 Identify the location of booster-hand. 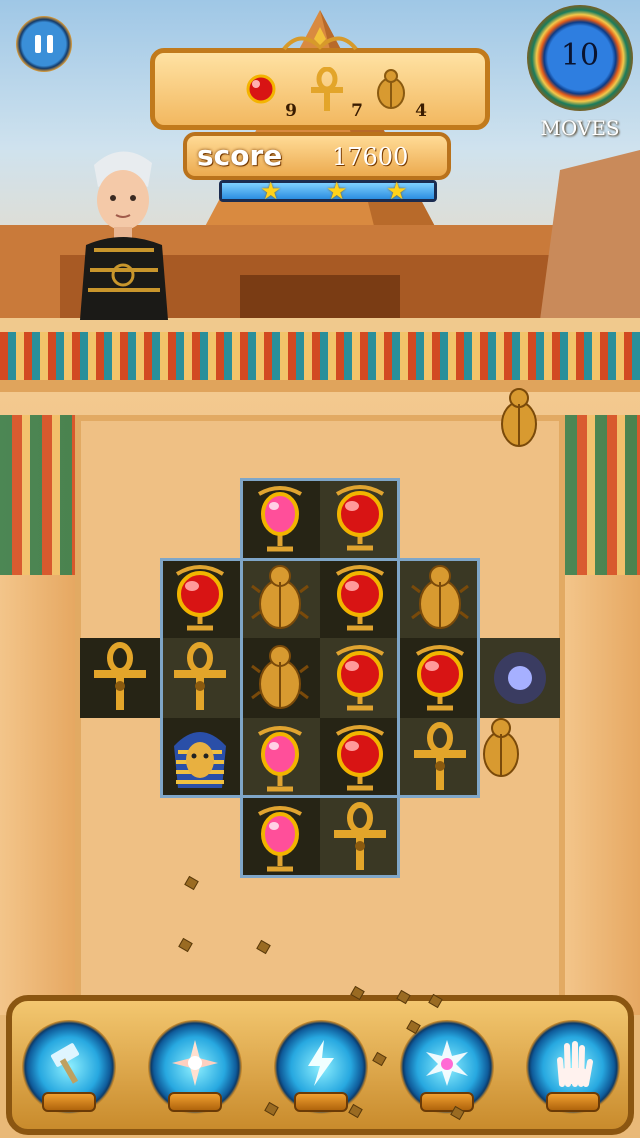
(573, 1067).